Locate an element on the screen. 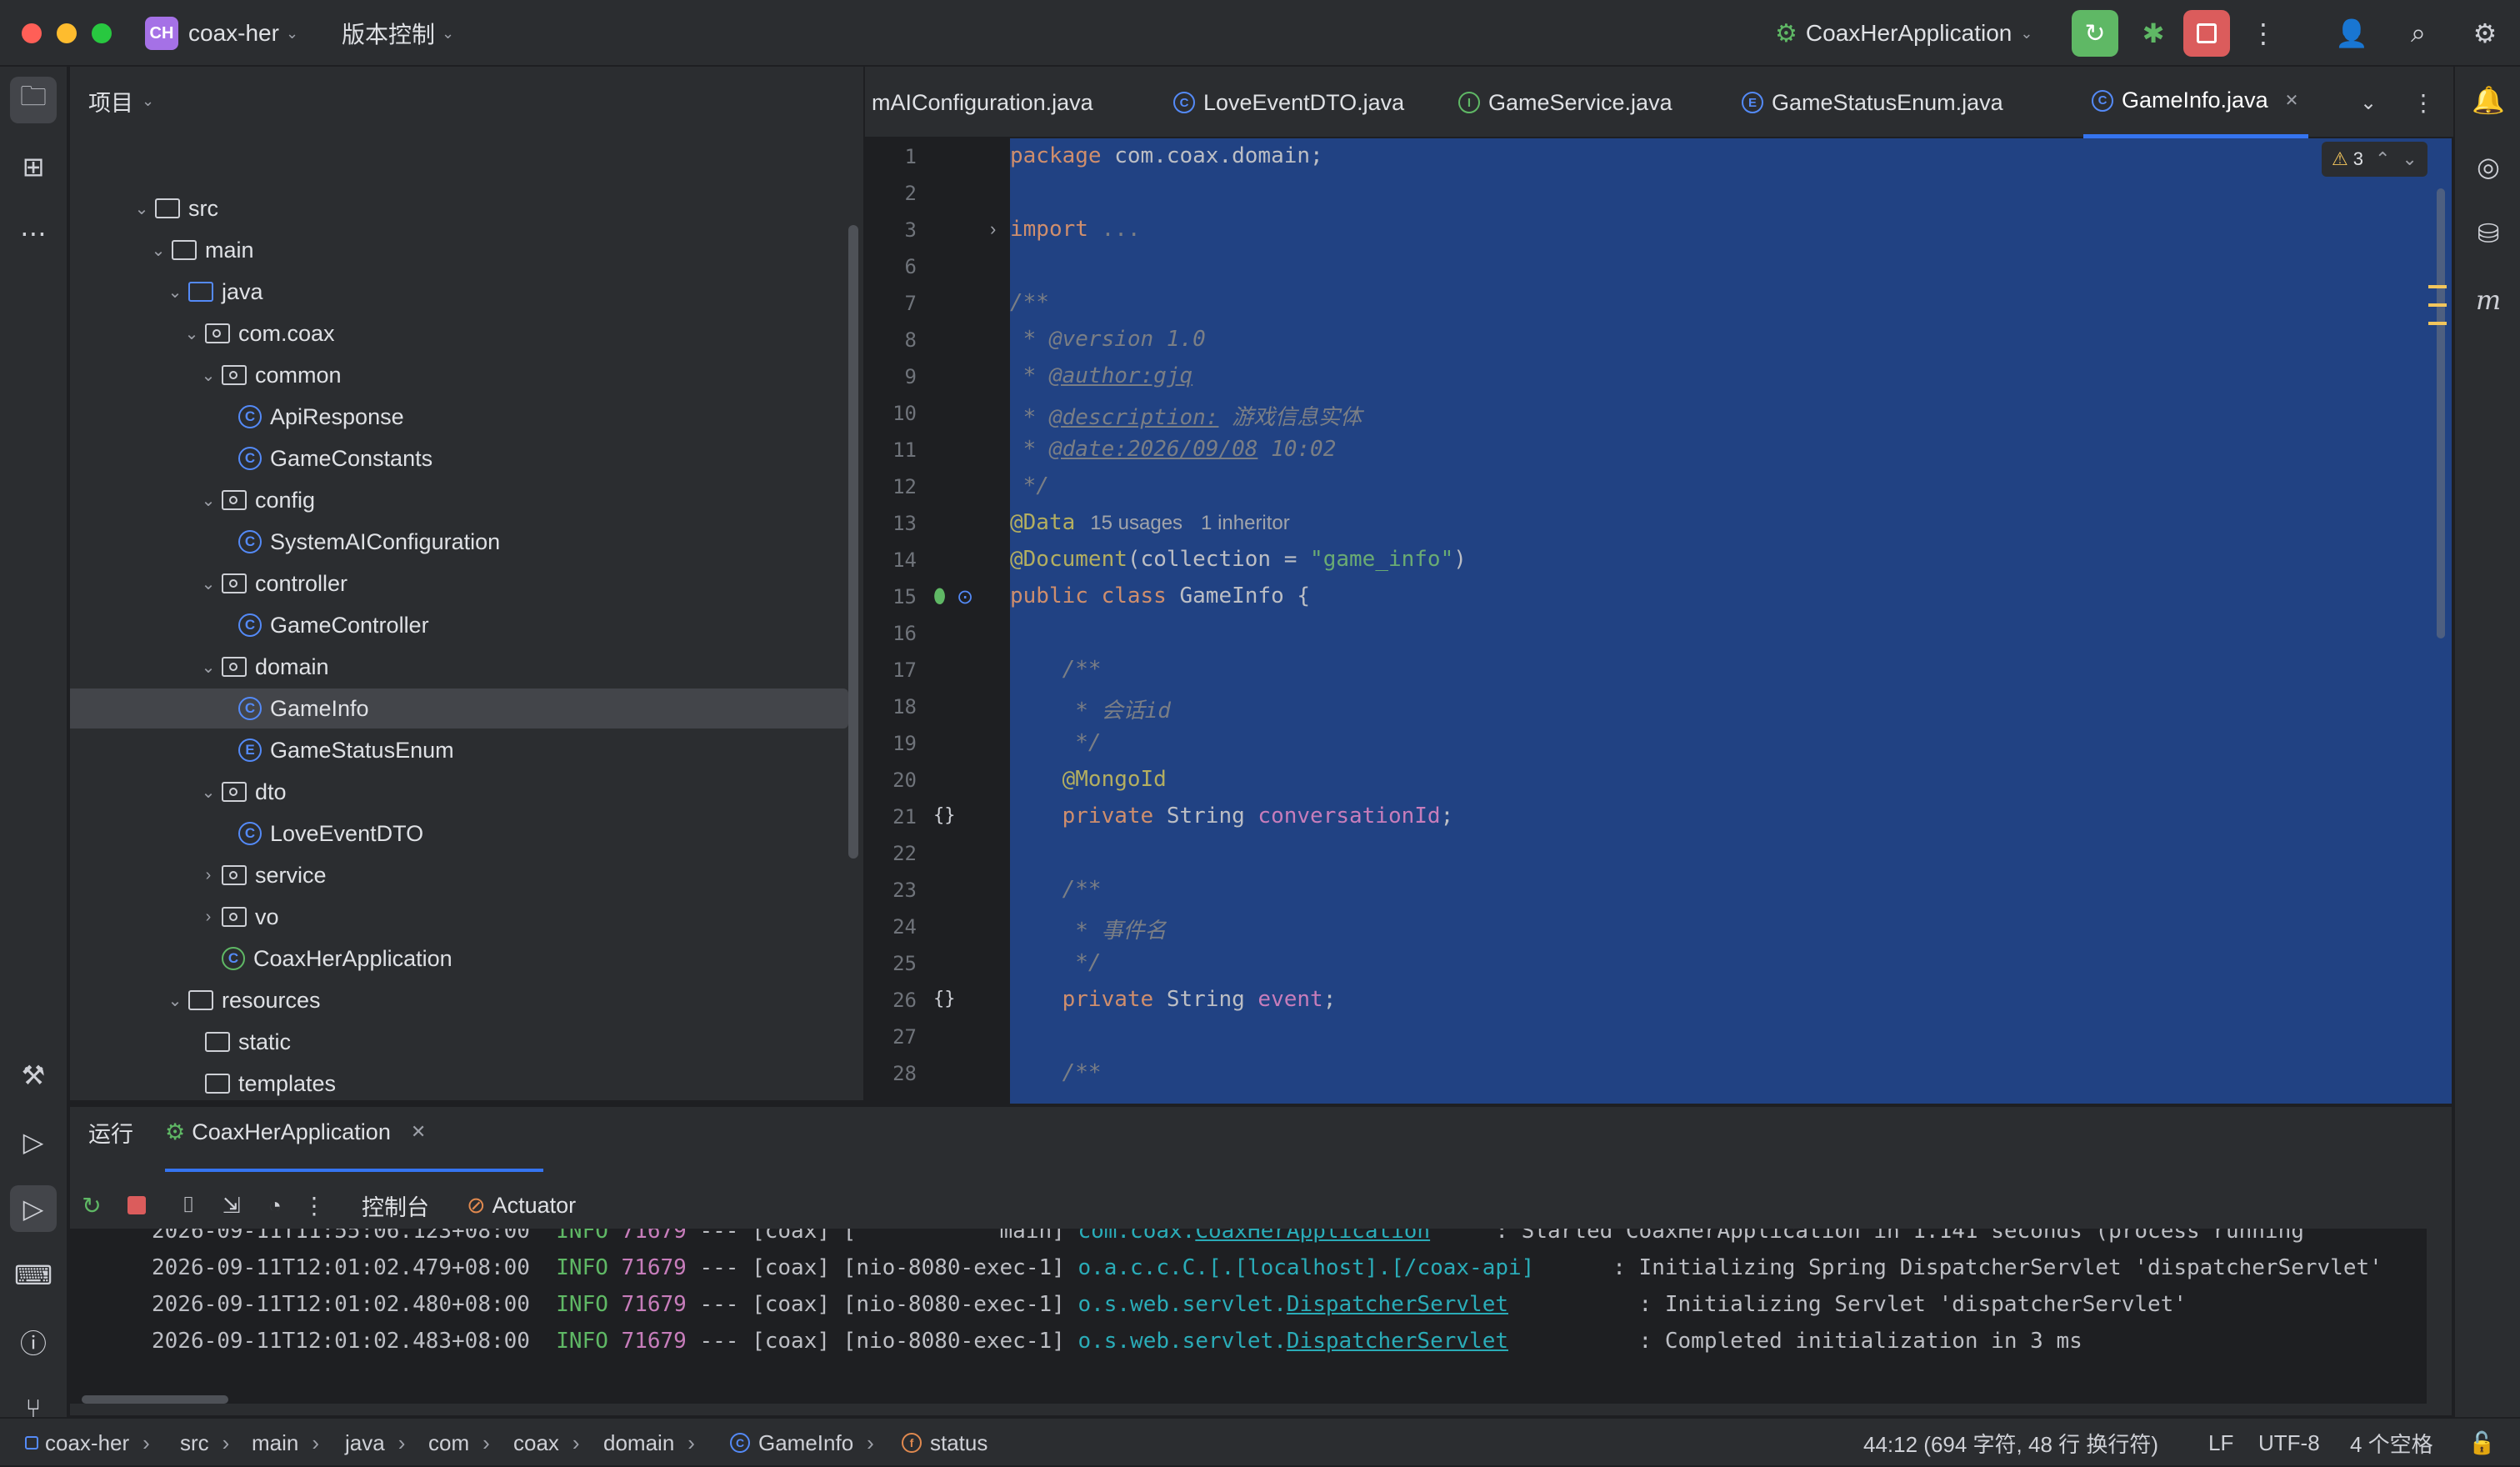  tree-item-com-coax: ⌄ com.coax is located at coordinates (466, 333).